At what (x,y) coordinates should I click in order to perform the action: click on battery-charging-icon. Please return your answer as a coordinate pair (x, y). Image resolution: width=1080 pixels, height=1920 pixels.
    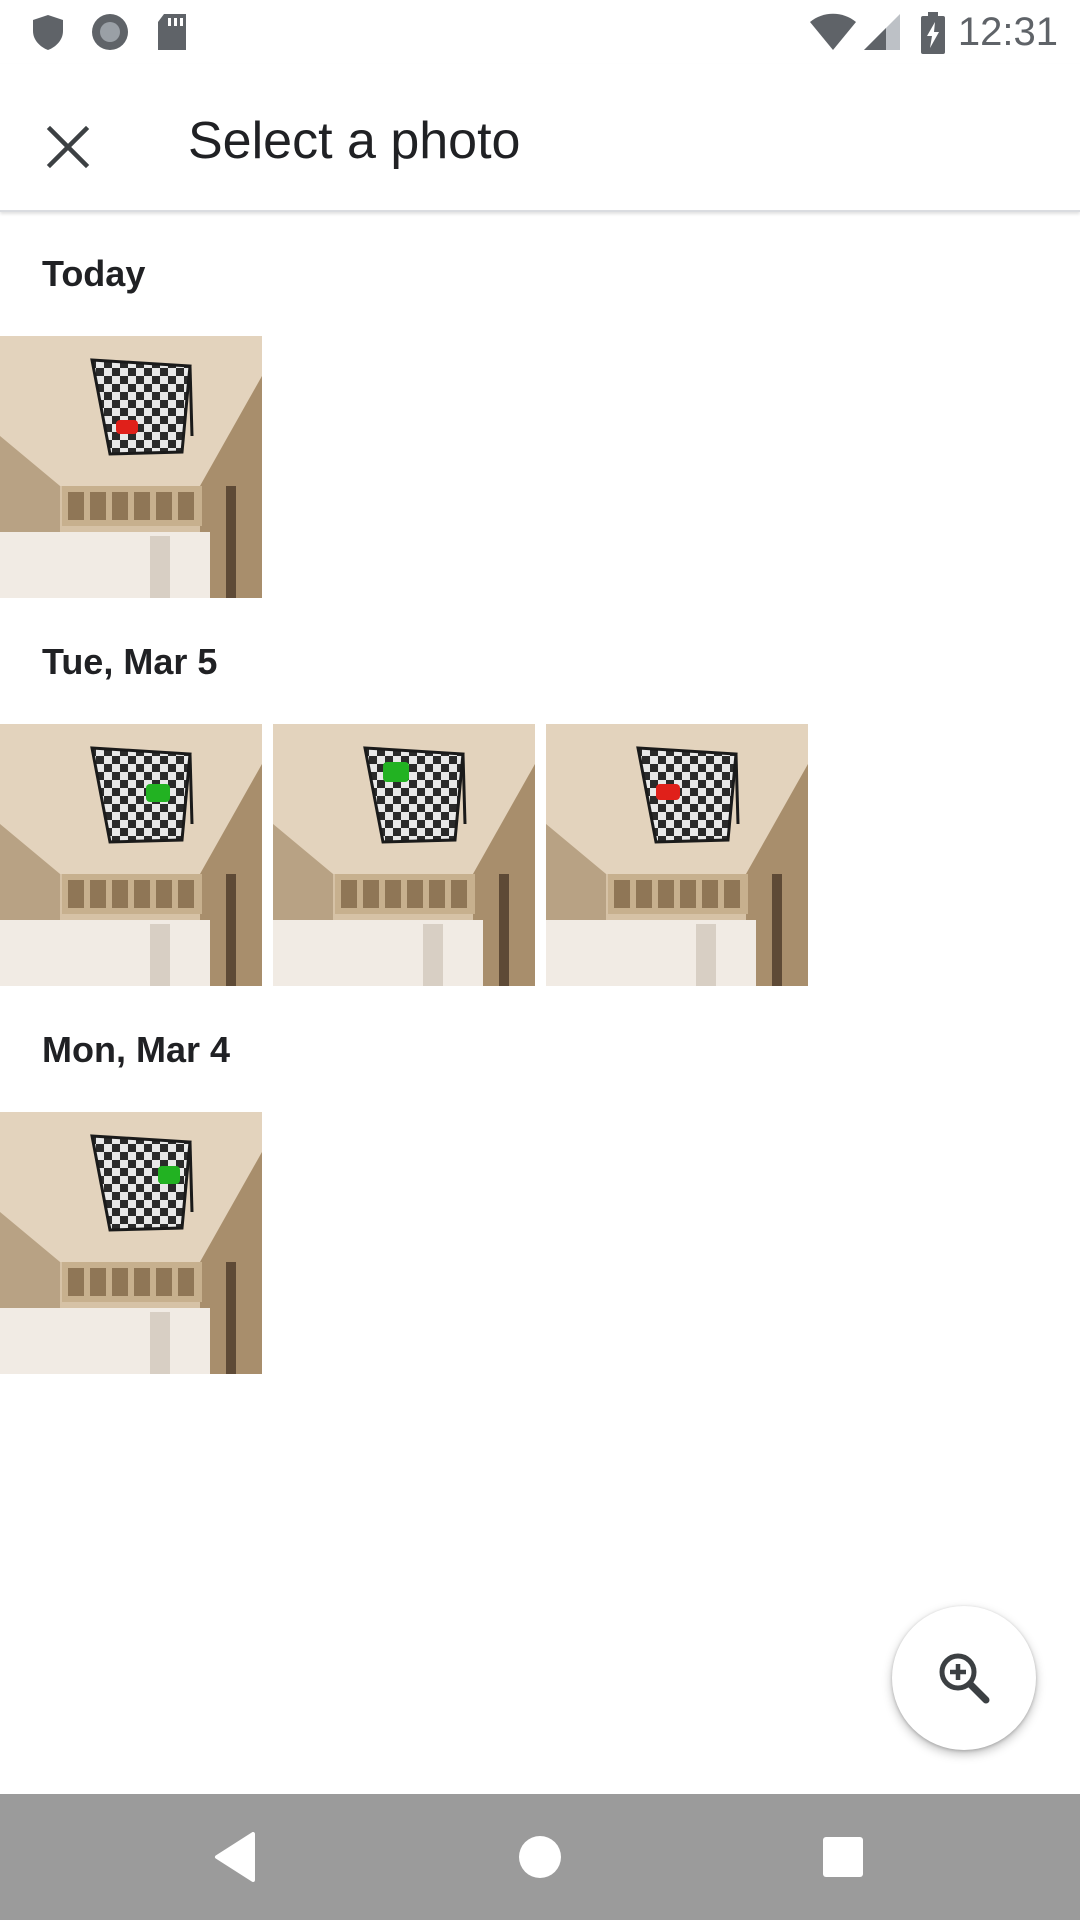
    Looking at the image, I should click on (933, 35).